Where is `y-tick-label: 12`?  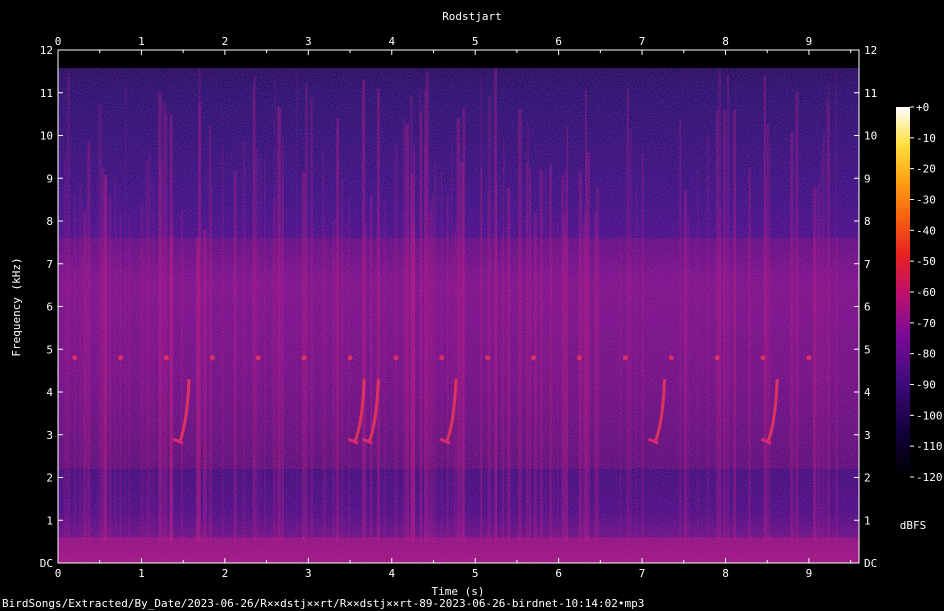 y-tick-label: 12 is located at coordinates (46, 50).